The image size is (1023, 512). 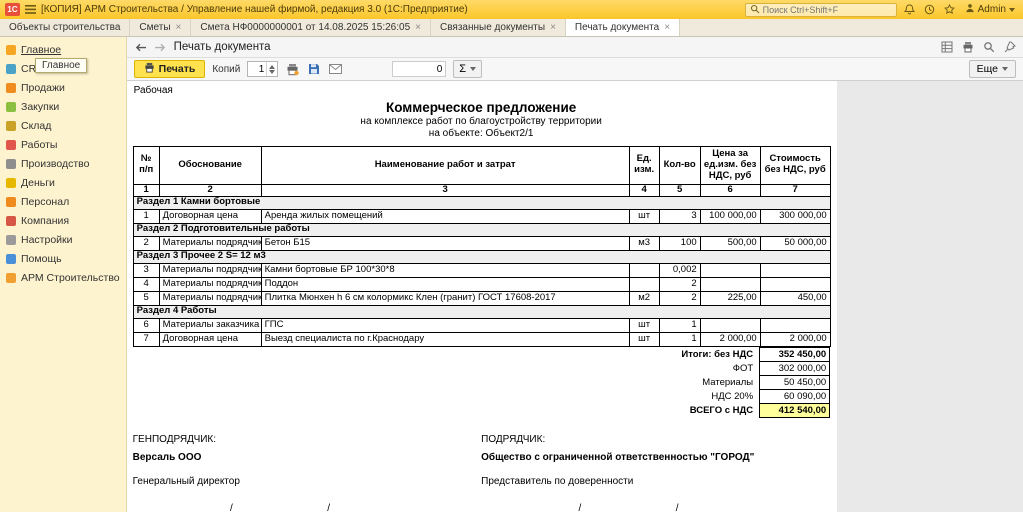 What do you see at coordinates (63, 220) in the screenshot?
I see `sidebar-item-company: Компания` at bounding box center [63, 220].